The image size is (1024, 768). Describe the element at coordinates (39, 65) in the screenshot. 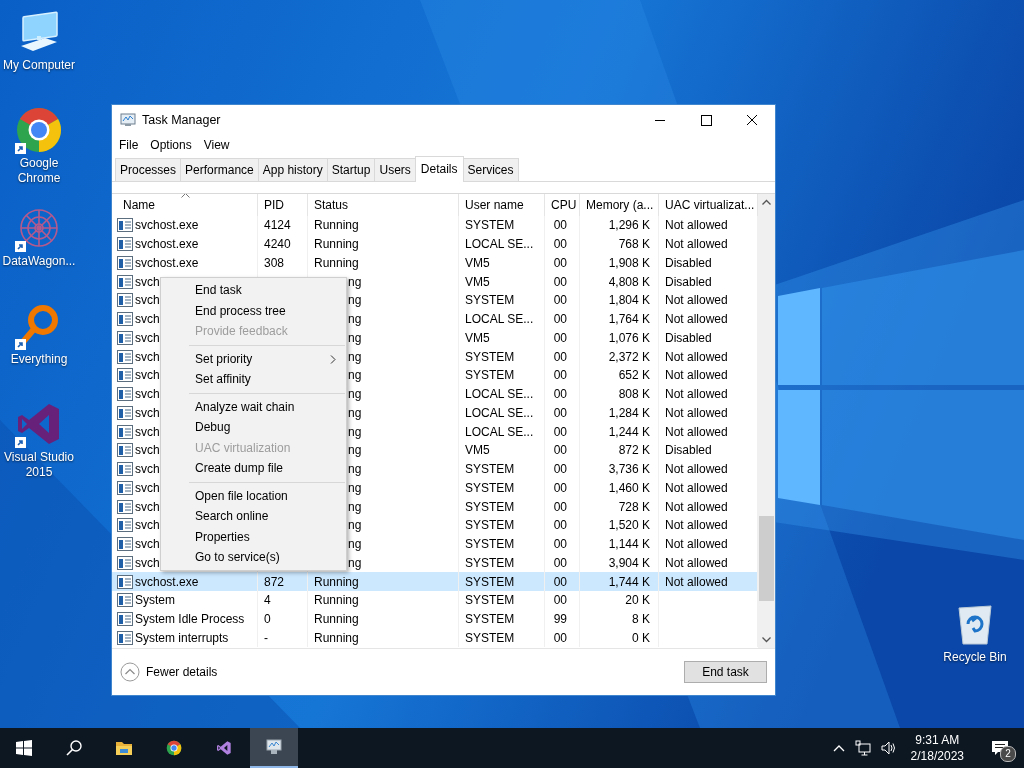

I see `desktop-icon-label: My Computer` at that location.